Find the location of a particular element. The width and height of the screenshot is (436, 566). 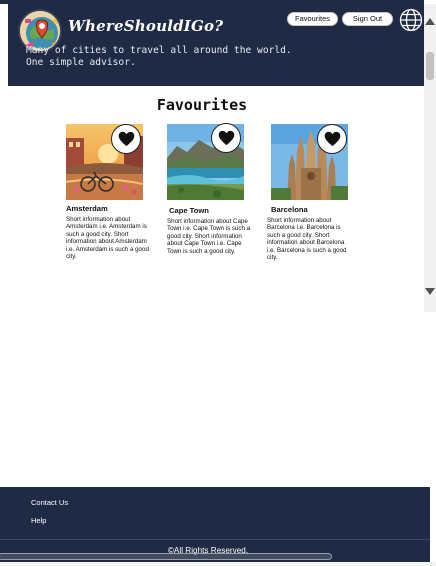

globe-icon is located at coordinates (411, 20).